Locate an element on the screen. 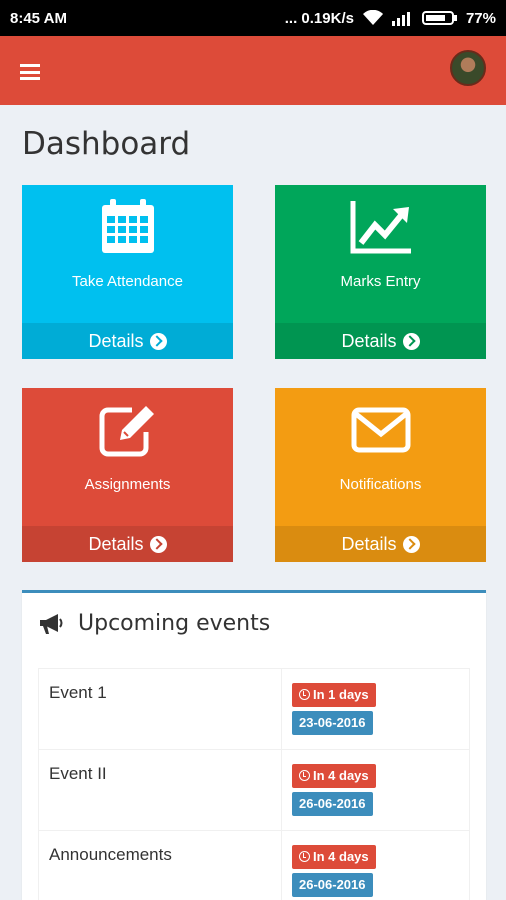  tile-label: Marks Entry is located at coordinates (380, 281).